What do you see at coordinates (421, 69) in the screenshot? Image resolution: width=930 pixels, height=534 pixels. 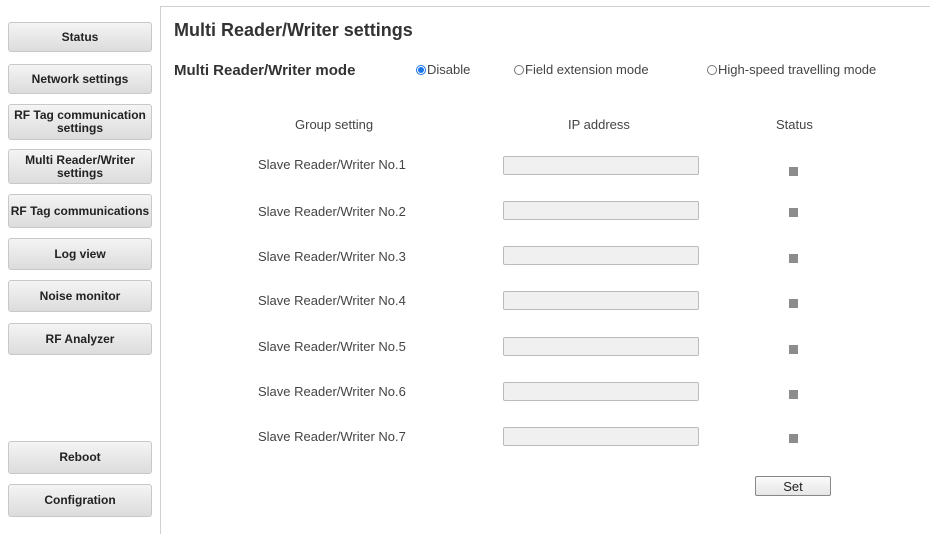 I see `radio-checked-icon` at bounding box center [421, 69].